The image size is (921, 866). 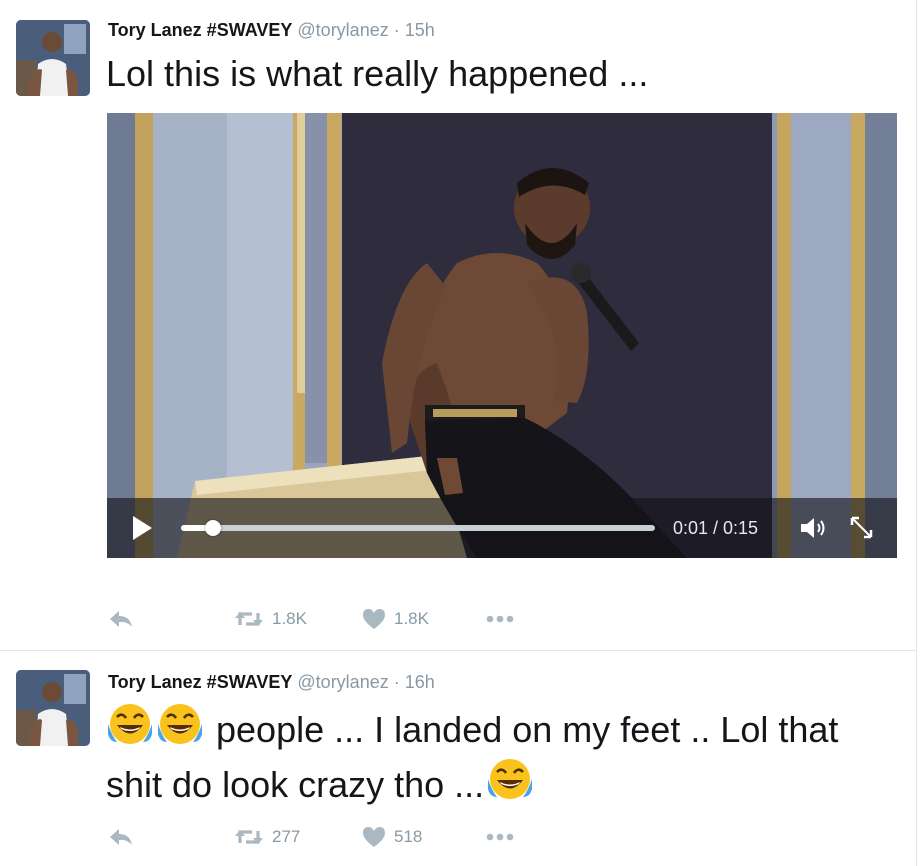 I want to click on like-button: 518, so click(x=392, y=837).